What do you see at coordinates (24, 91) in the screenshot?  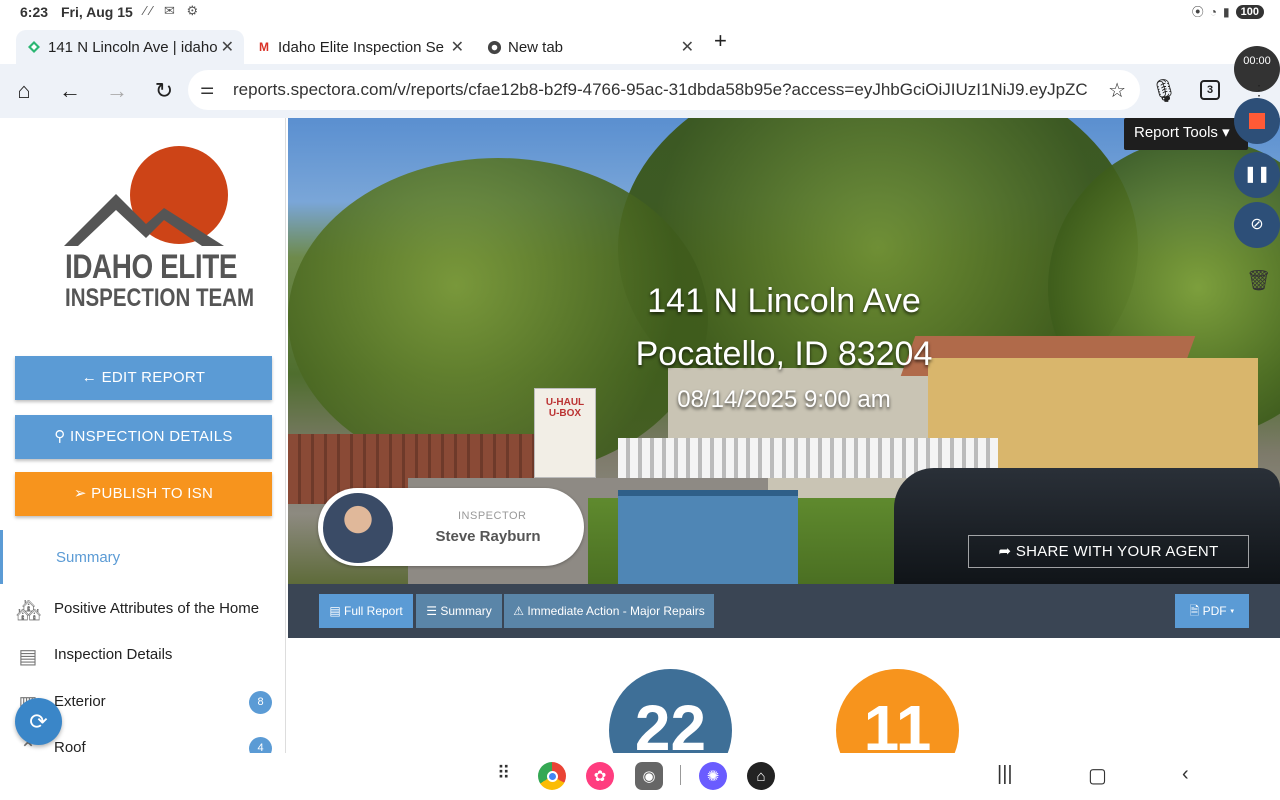 I see `home-icon: ⌂` at bounding box center [24, 91].